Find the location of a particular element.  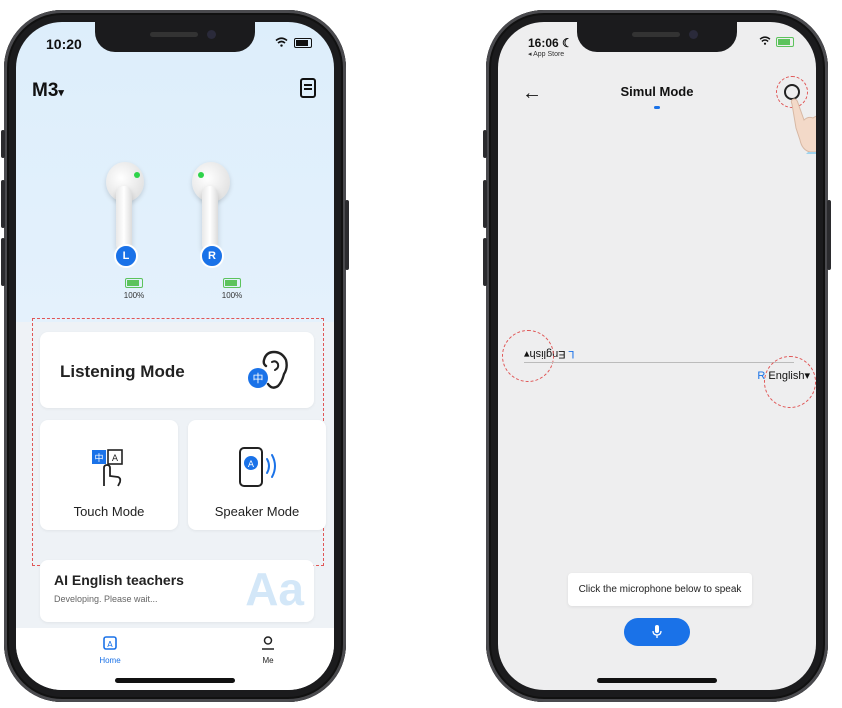

left-prefix: L is located at coordinates (571, 354).